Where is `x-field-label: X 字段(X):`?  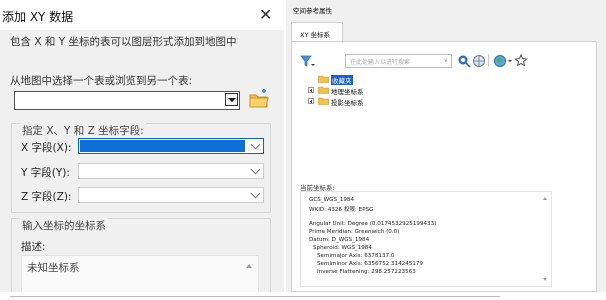 x-field-label: X 字段(X): is located at coordinates (46, 148).